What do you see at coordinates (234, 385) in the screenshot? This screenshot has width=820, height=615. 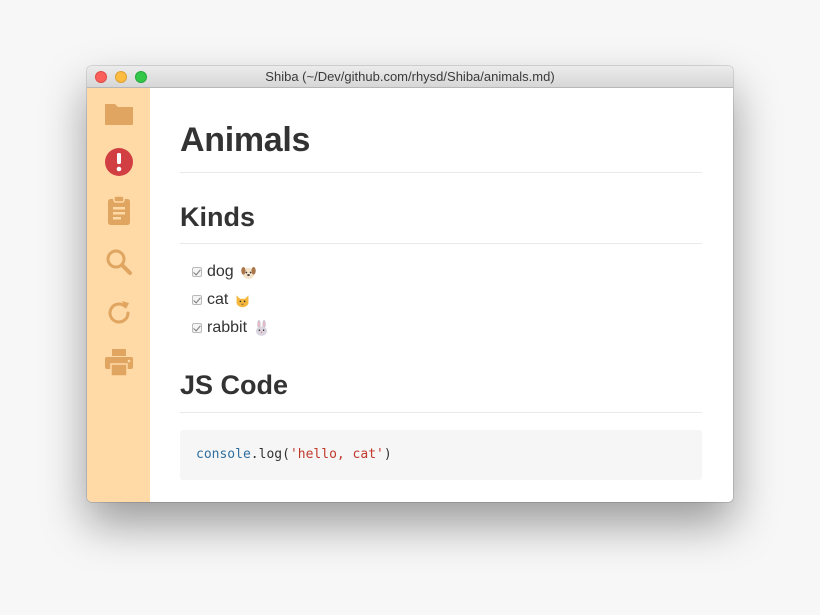 I see `js-code-heading: JS Code` at bounding box center [234, 385].